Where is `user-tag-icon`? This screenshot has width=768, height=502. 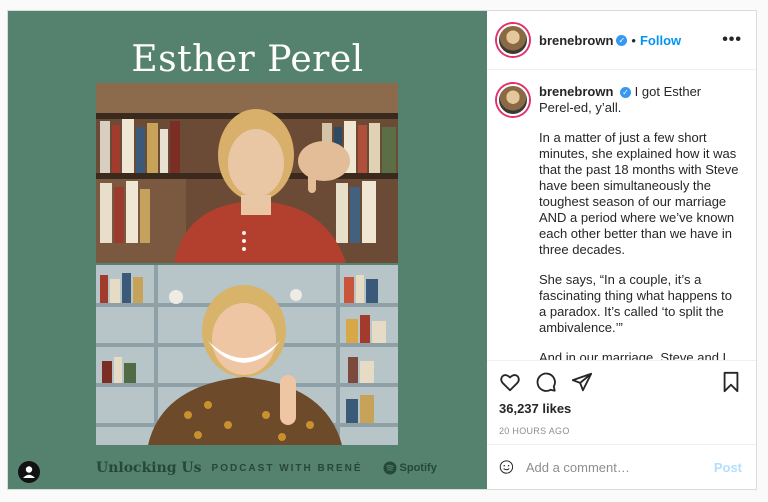 user-tag-icon is located at coordinates (29, 472).